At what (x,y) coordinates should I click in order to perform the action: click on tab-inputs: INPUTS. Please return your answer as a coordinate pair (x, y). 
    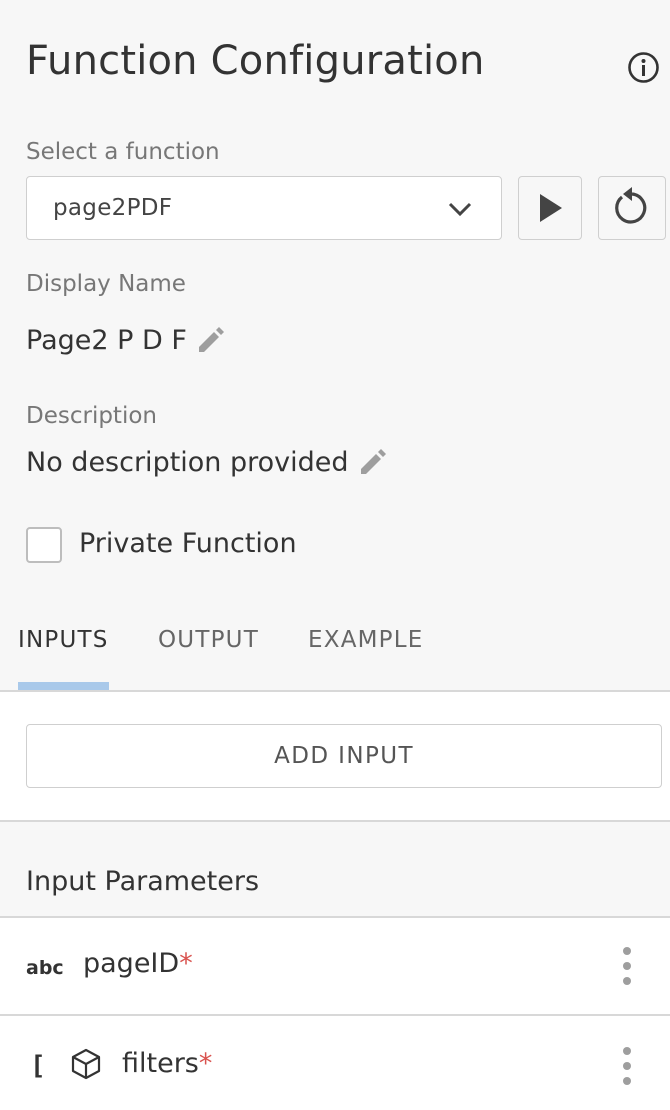
    Looking at the image, I should click on (63, 640).